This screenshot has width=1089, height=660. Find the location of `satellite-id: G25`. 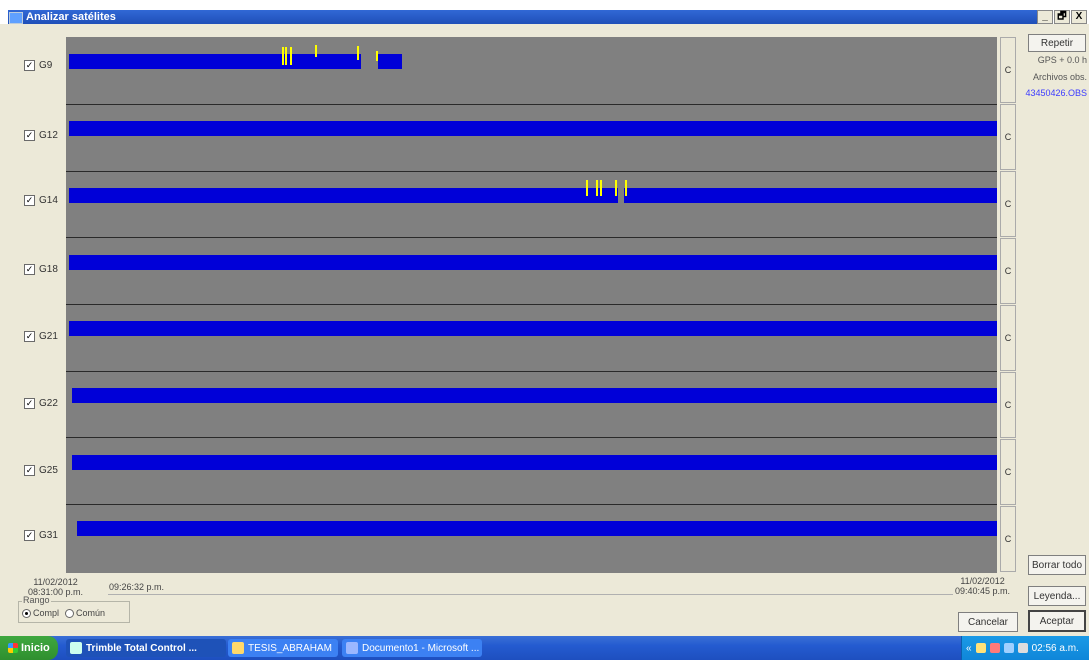

satellite-id: G25 is located at coordinates (48, 470).